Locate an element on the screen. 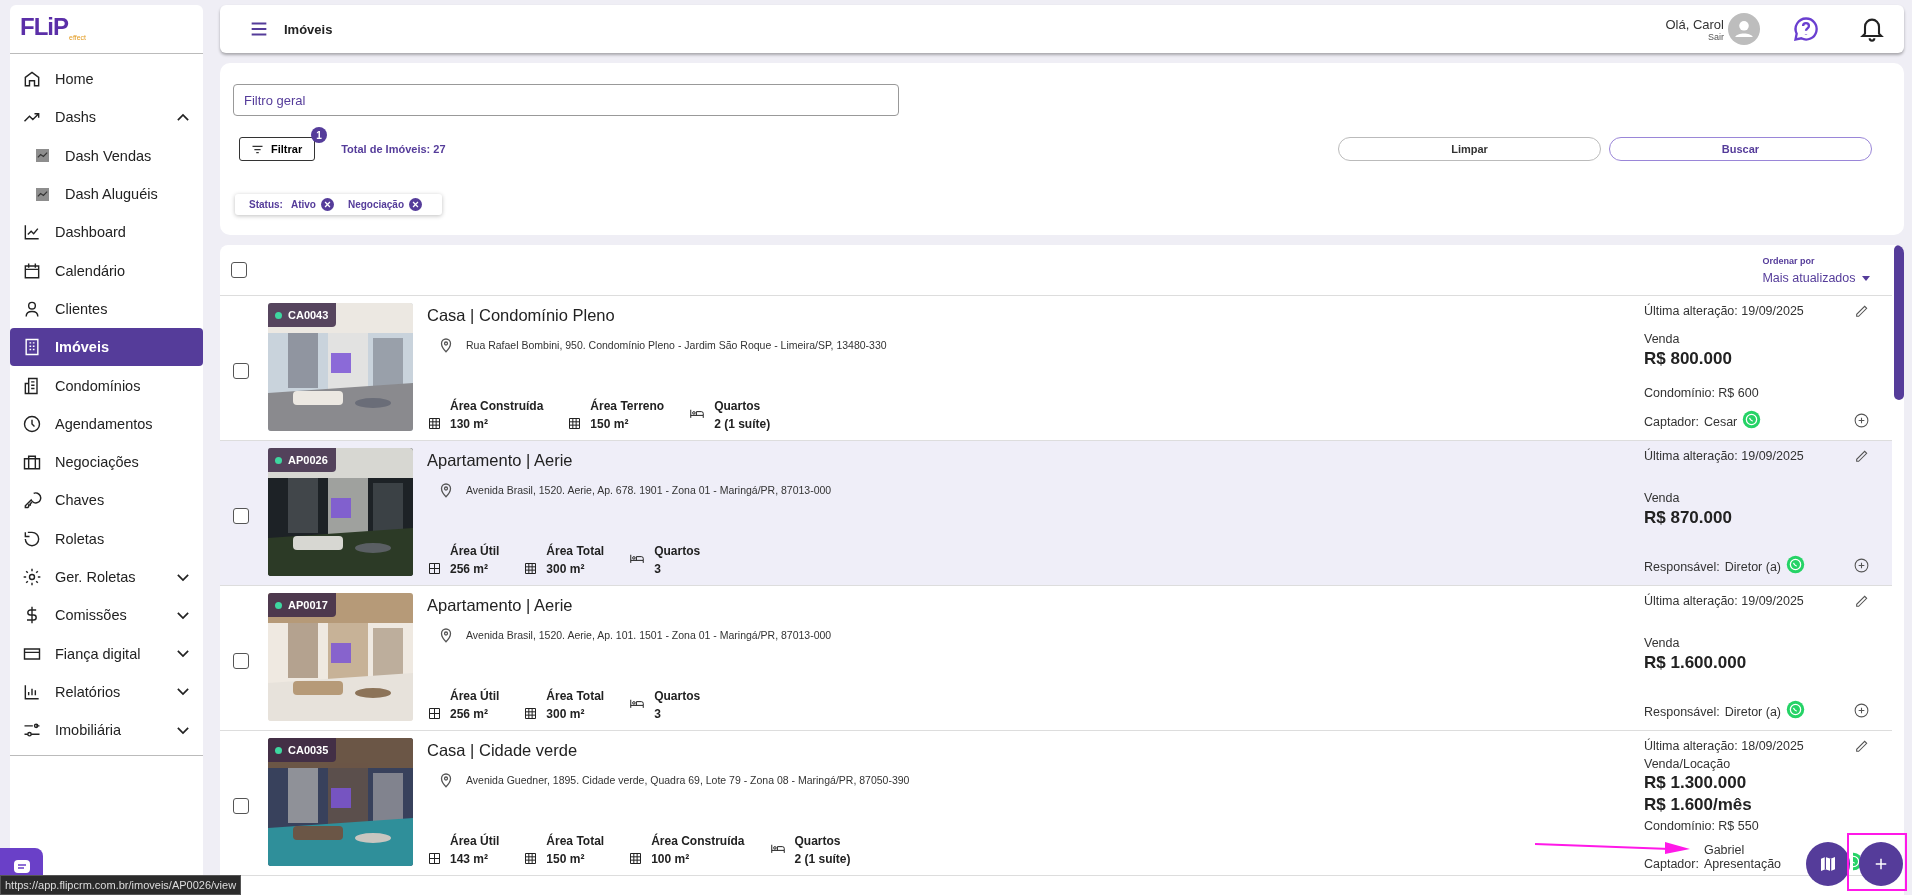  property-code-tag: AP0026 is located at coordinates (302, 460).